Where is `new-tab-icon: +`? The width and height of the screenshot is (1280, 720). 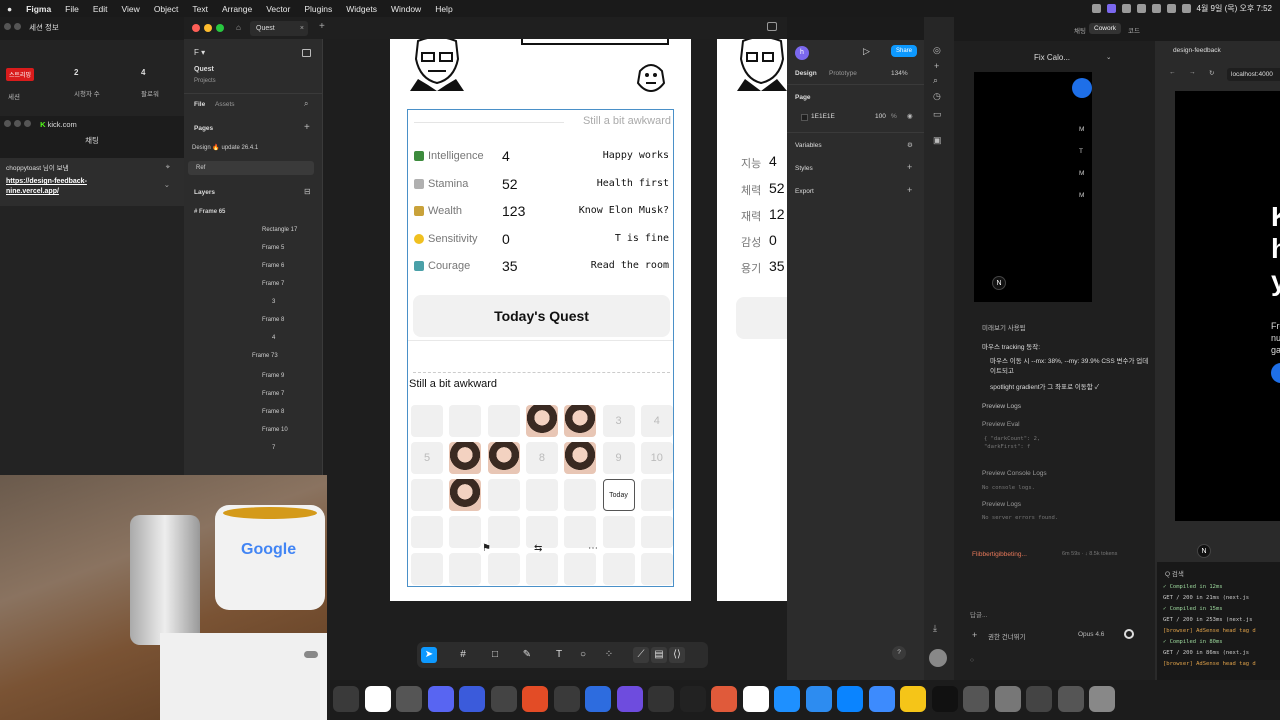
new-tab-icon: + is located at coordinates (322, 26).